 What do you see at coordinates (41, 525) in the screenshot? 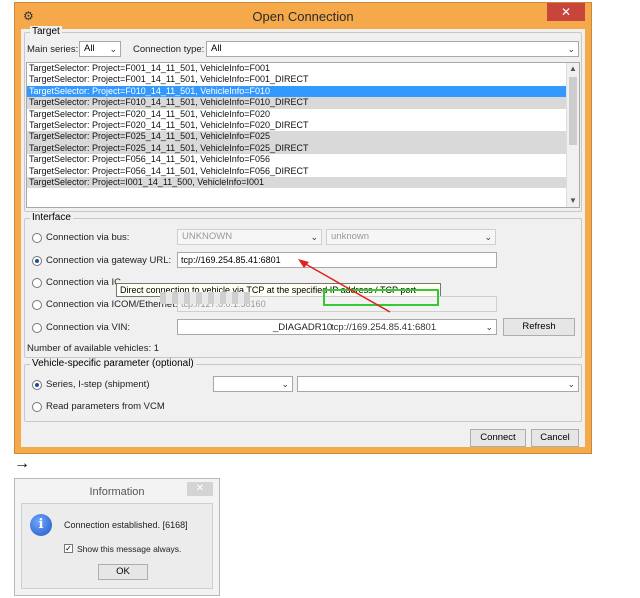
I see `info-icon: i` at bounding box center [41, 525].